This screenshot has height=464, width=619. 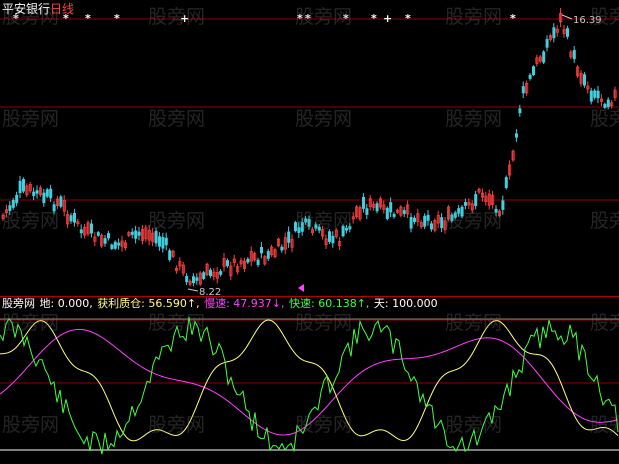 I want to click on signal-marker-4: +, so click(x=184, y=18).